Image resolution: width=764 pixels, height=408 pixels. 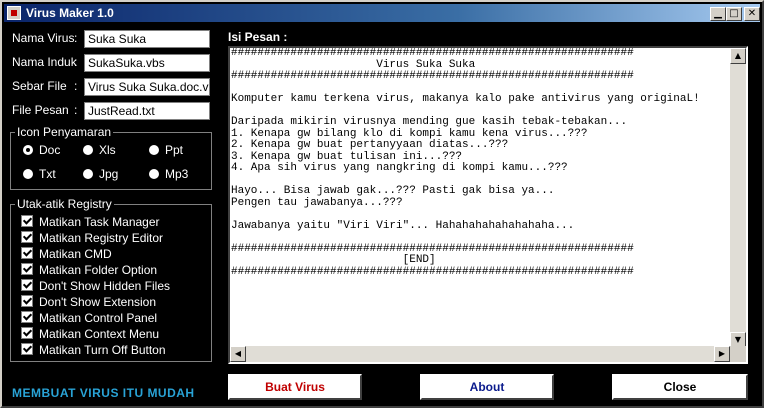 I want to click on nama-virus-label: Nama Virus, so click(x=43, y=38).